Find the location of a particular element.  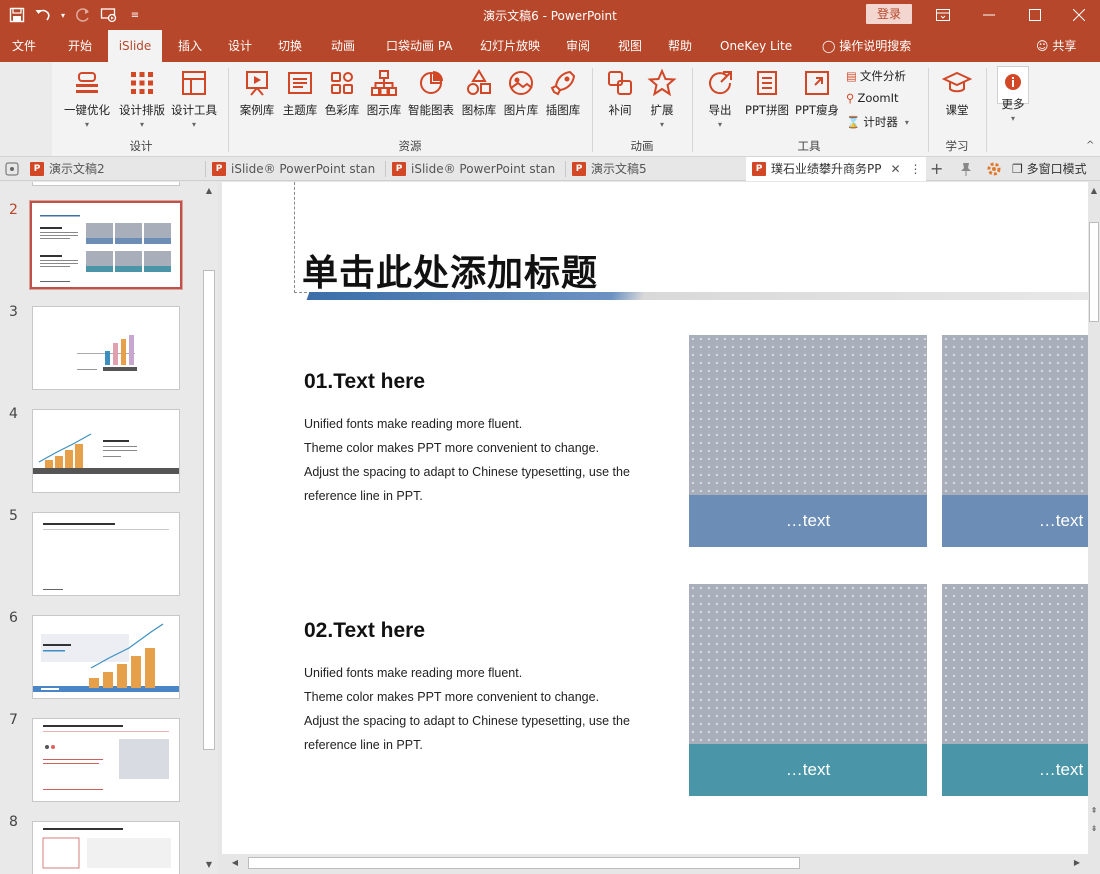

pin-icon is located at coordinates (966, 170).